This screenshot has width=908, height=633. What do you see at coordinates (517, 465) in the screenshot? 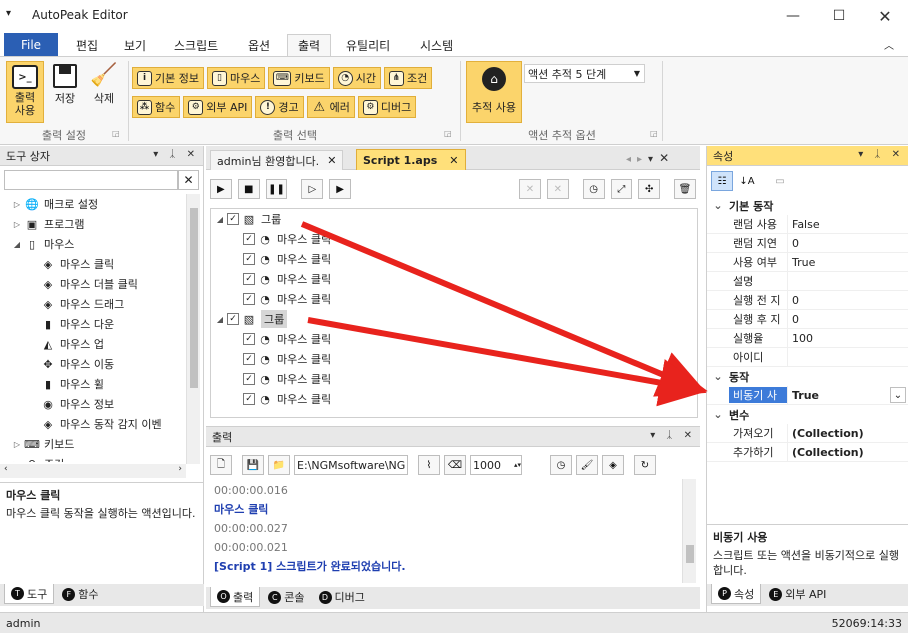
I see `stepper-arrows-icon: ▴▾` at bounding box center [517, 465].